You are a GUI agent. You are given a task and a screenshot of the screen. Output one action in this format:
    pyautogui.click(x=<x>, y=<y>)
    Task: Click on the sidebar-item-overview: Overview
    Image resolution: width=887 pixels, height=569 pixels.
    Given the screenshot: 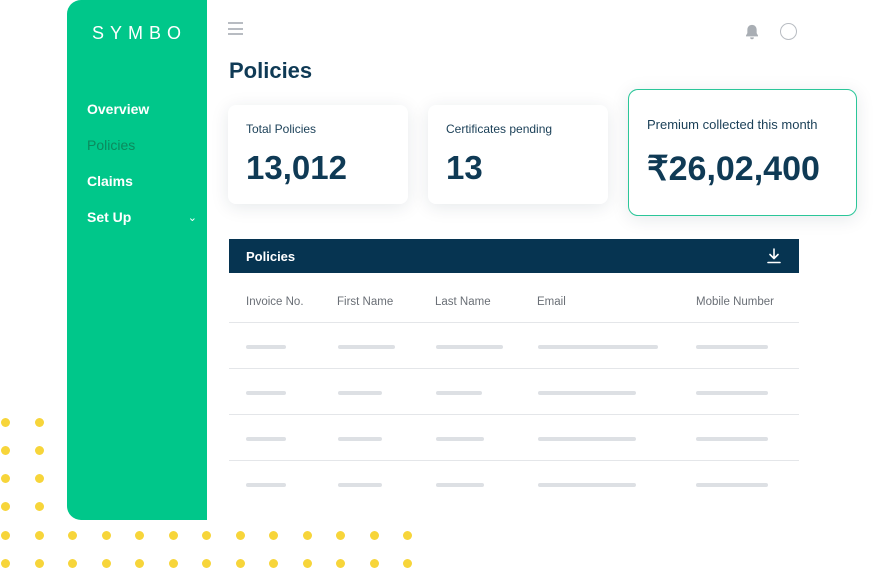 What is the action you would take?
    pyautogui.click(x=142, y=109)
    